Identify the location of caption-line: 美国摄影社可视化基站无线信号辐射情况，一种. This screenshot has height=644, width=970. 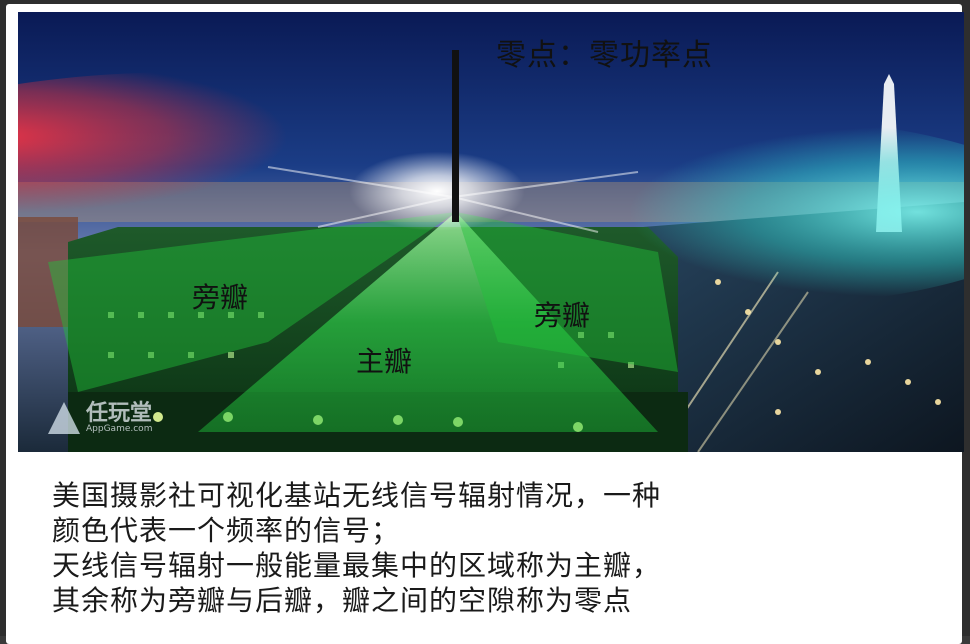
(357, 495).